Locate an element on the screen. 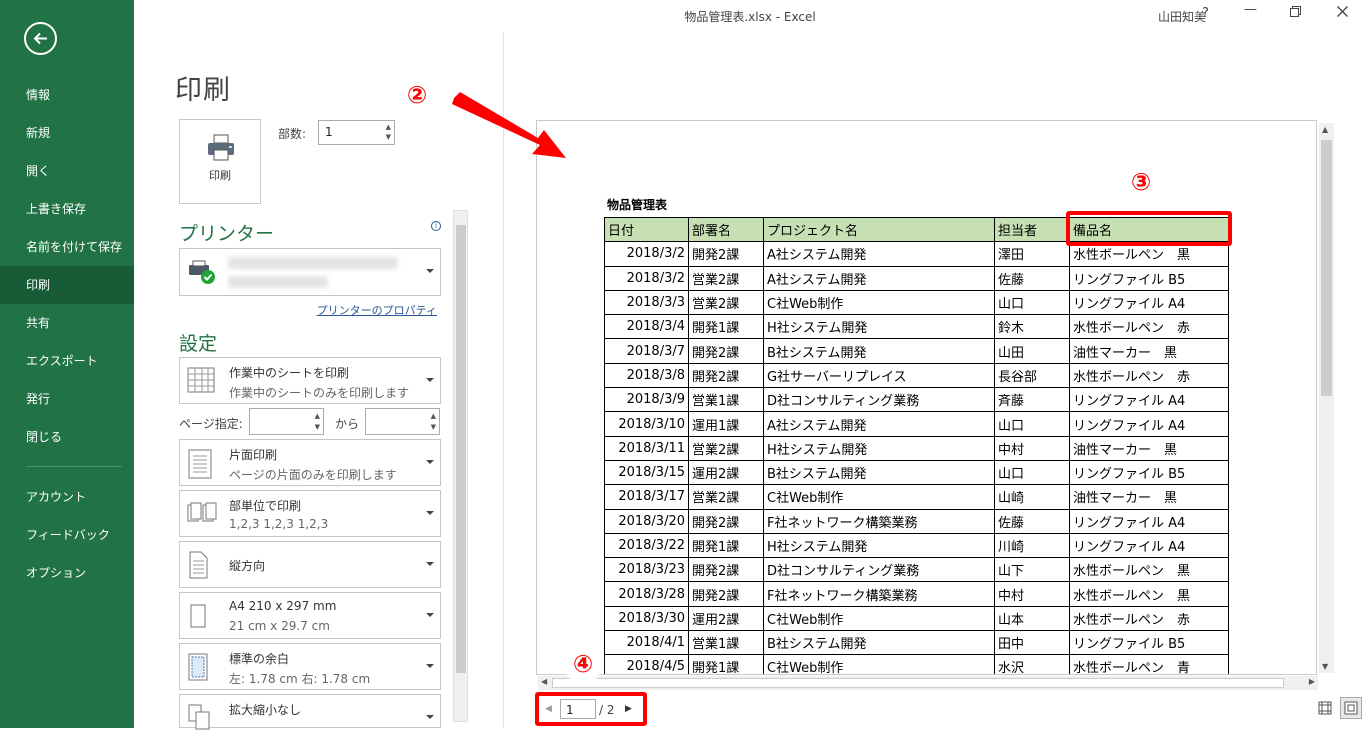 The height and width of the screenshot is (730, 1366). table-cell: 2018/3/4 is located at coordinates (646, 327).